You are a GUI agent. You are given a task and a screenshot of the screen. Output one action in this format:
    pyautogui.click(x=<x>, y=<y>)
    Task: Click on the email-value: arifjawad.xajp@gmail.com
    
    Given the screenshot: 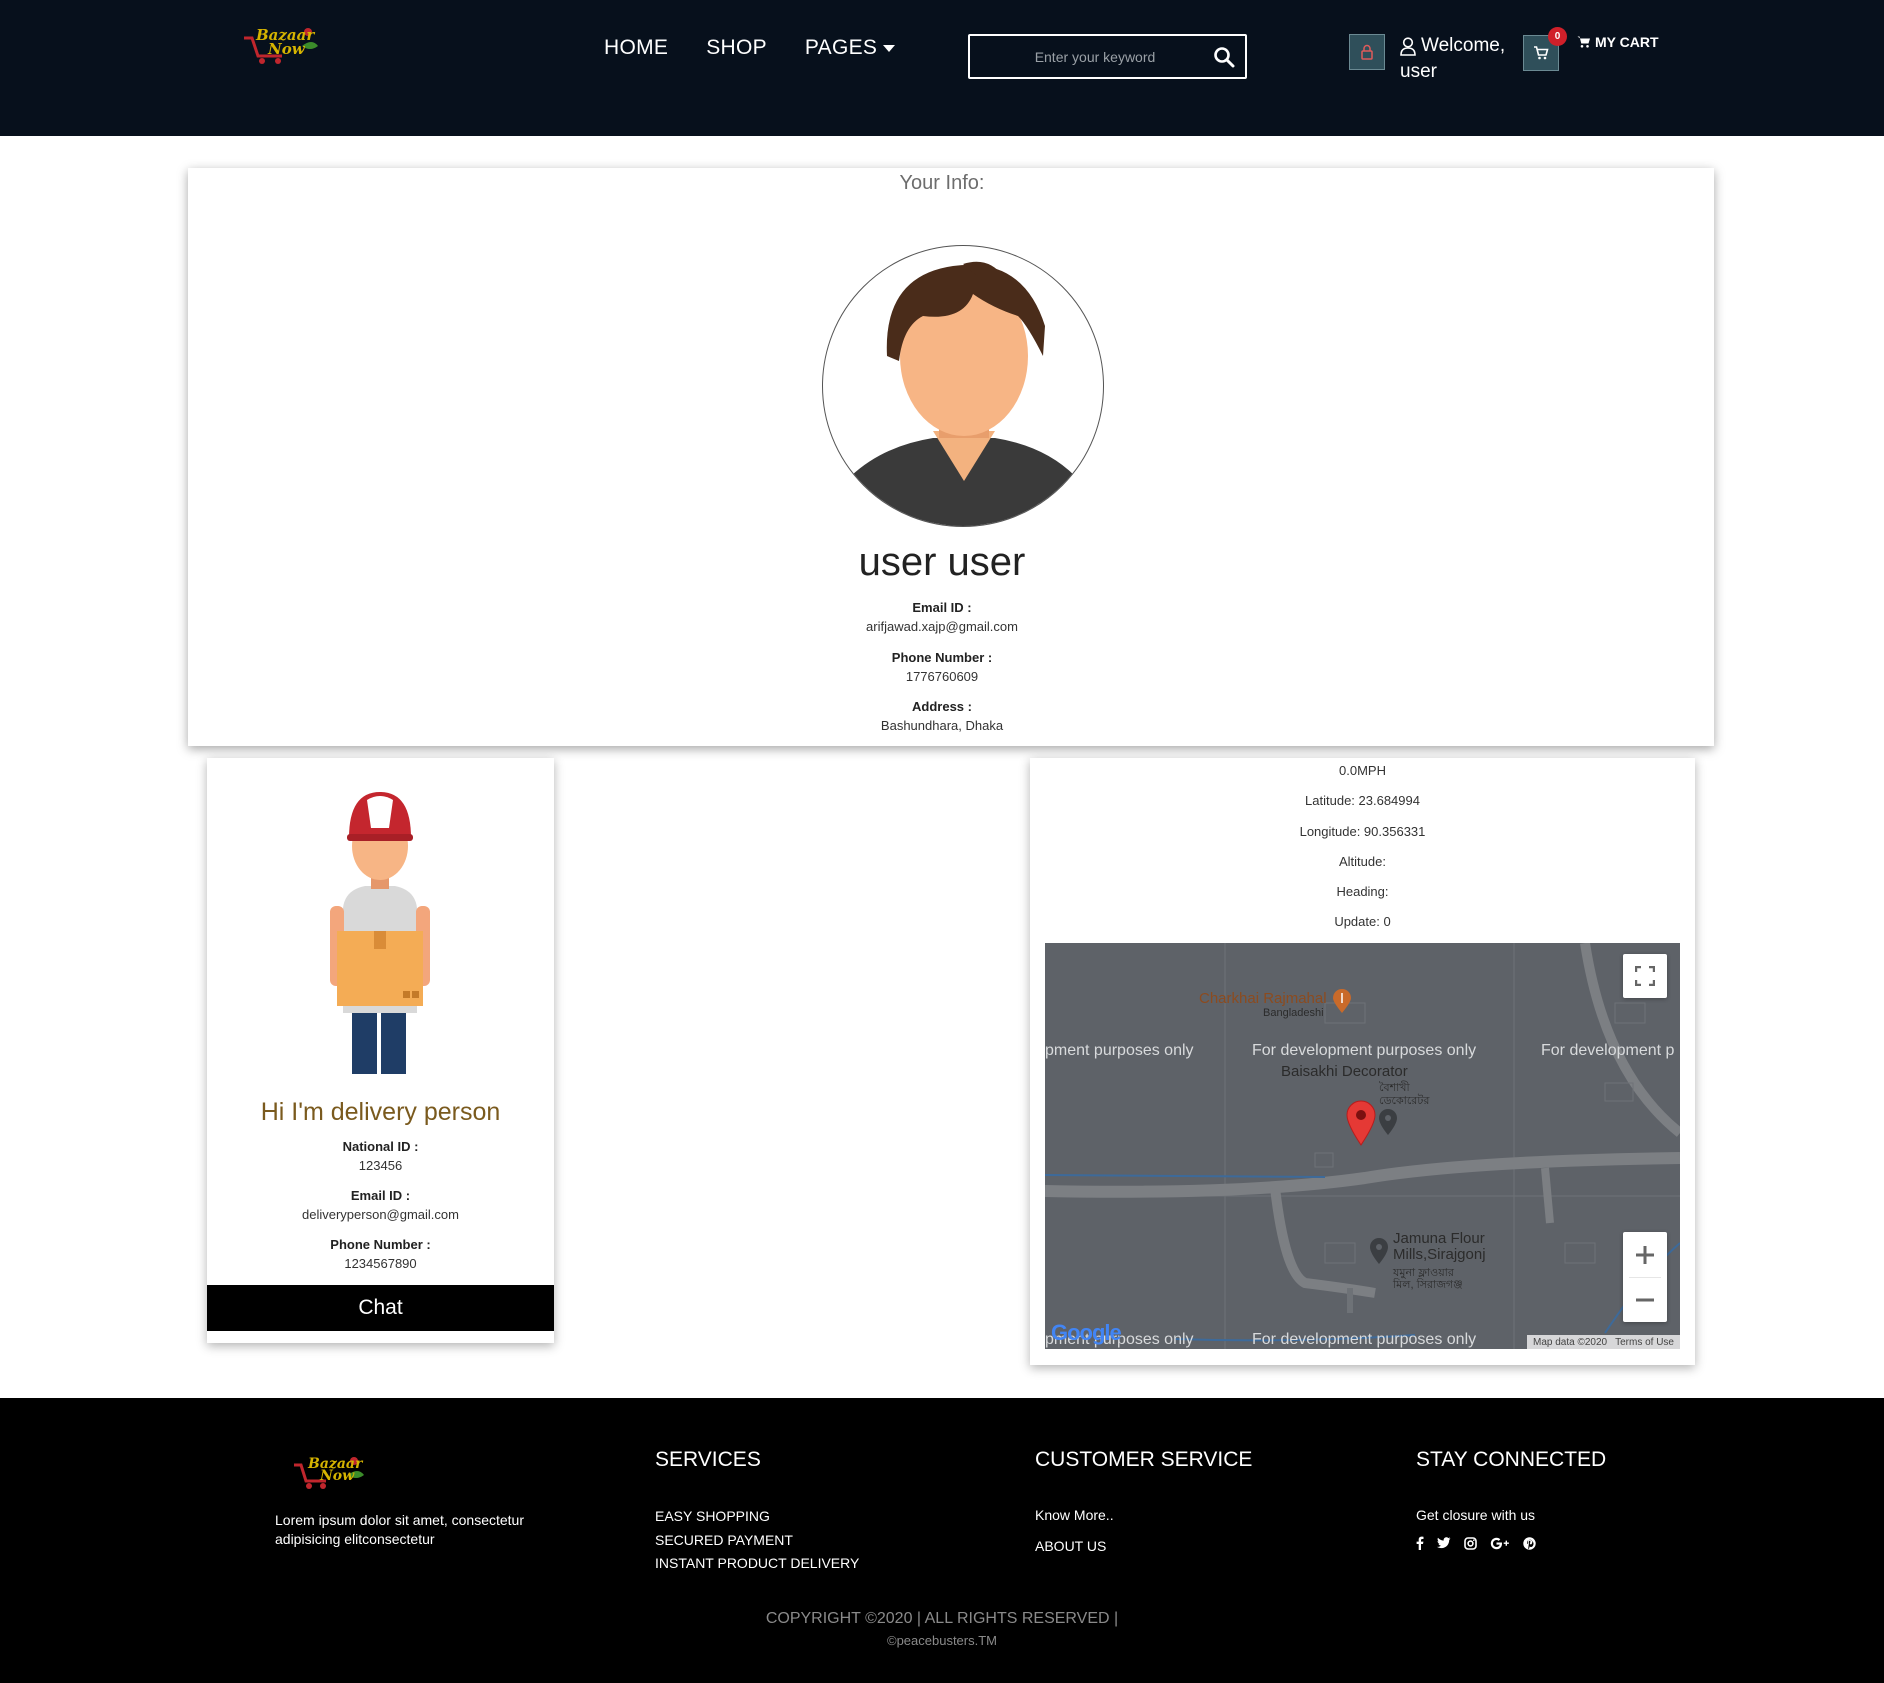 What is the action you would take?
    pyautogui.click(x=942, y=626)
    